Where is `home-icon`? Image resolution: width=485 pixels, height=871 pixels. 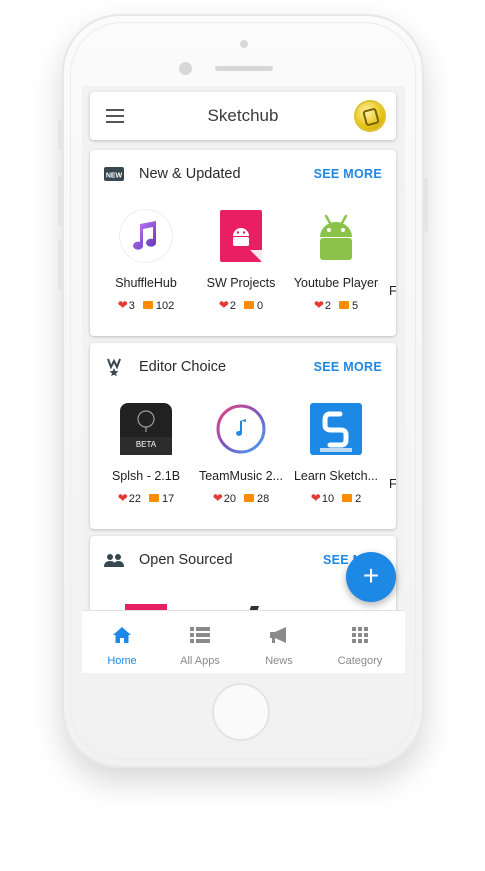 home-icon is located at coordinates (122, 635).